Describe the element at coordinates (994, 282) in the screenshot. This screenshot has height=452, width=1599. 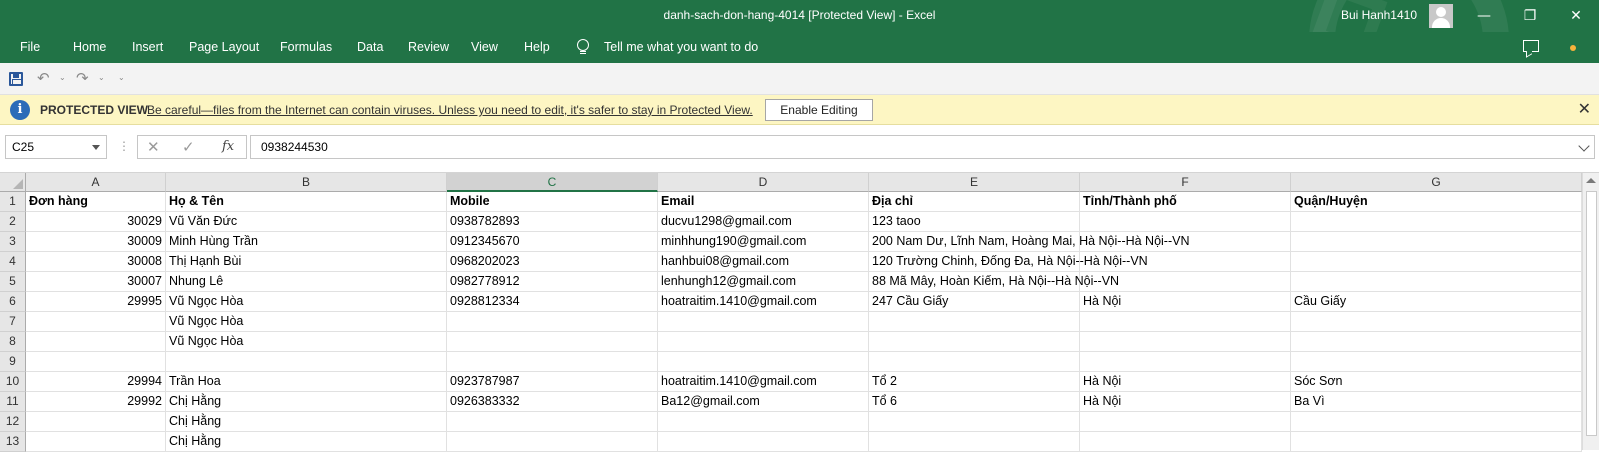
I see `table-cell: 88 Mã Mây, Hoàn Kiếm, Hà Nội--Hà Nội--VN` at that location.